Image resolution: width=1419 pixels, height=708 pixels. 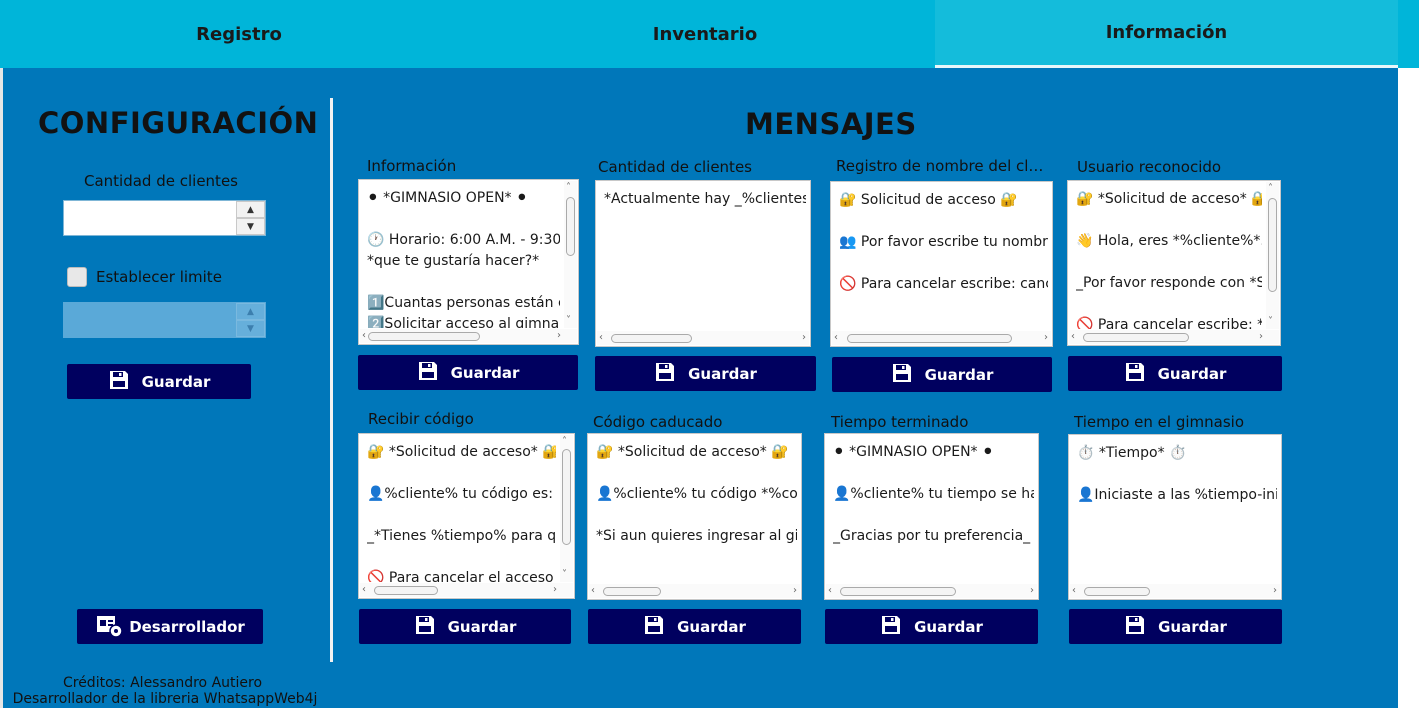 I want to click on tab-inventario: Inventario, so click(x=705, y=34).